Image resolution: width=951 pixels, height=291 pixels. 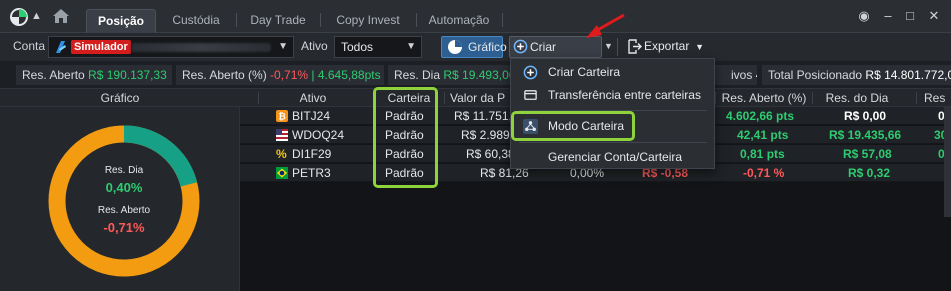 What do you see at coordinates (487, 47) in the screenshot?
I see `grafico-label: Gráfico` at bounding box center [487, 47].